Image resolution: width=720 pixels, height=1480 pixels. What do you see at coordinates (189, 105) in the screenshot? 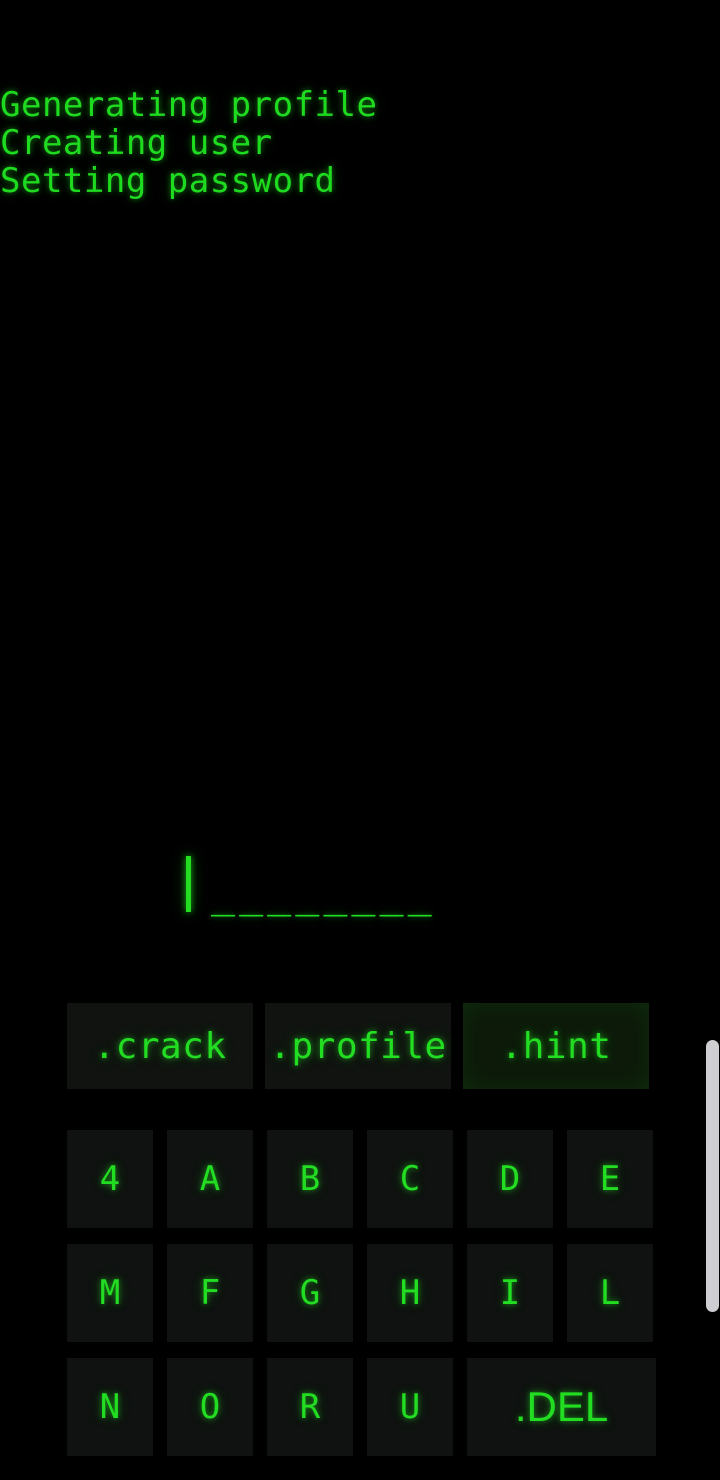
I see `terminal-log-line: Generating profile` at bounding box center [189, 105].